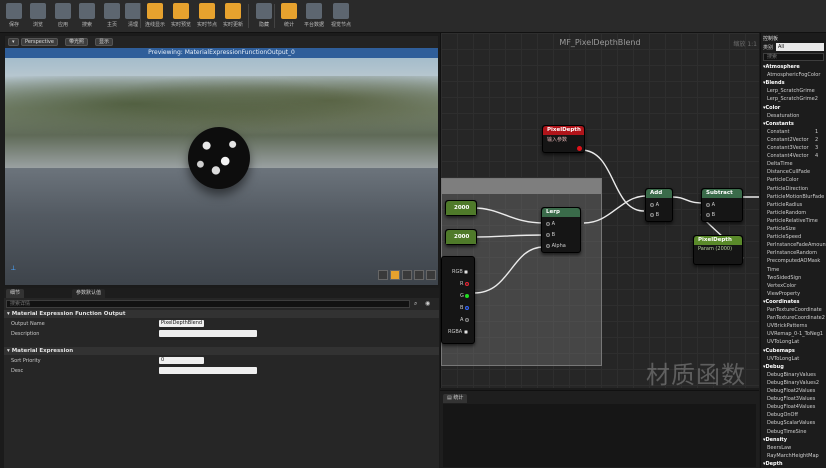 The height and width of the screenshot is (468, 826). I want to click on palette-item: DebugOnOff, so click(782, 415).